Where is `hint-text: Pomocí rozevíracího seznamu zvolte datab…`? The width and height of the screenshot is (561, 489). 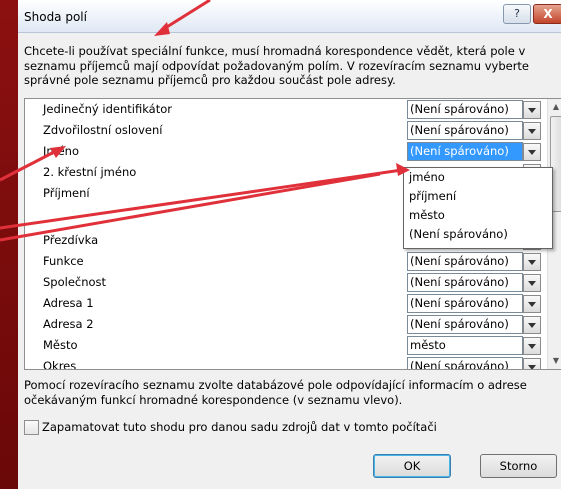
hint-text: Pomocí rozevíracího seznamu zvolte datab… is located at coordinates (275, 392).